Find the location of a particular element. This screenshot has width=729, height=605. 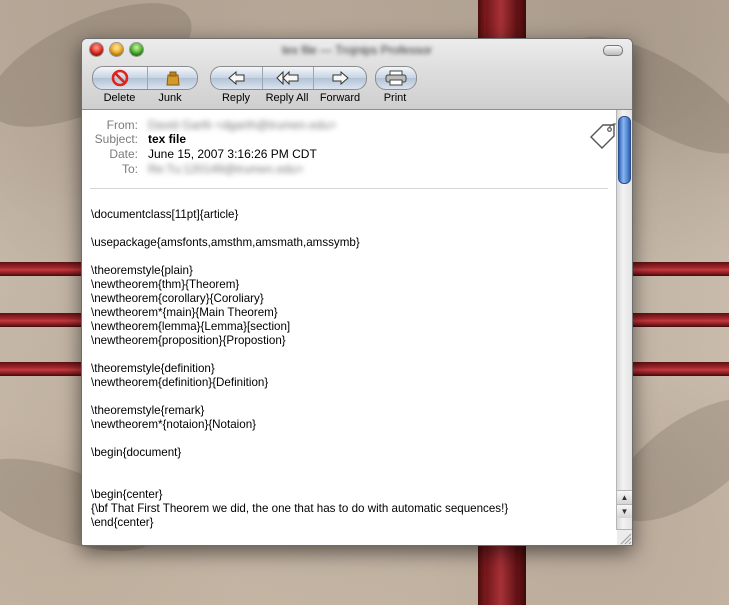

title-bar: tex file — Trojnips Professor is located at coordinates (357, 50).